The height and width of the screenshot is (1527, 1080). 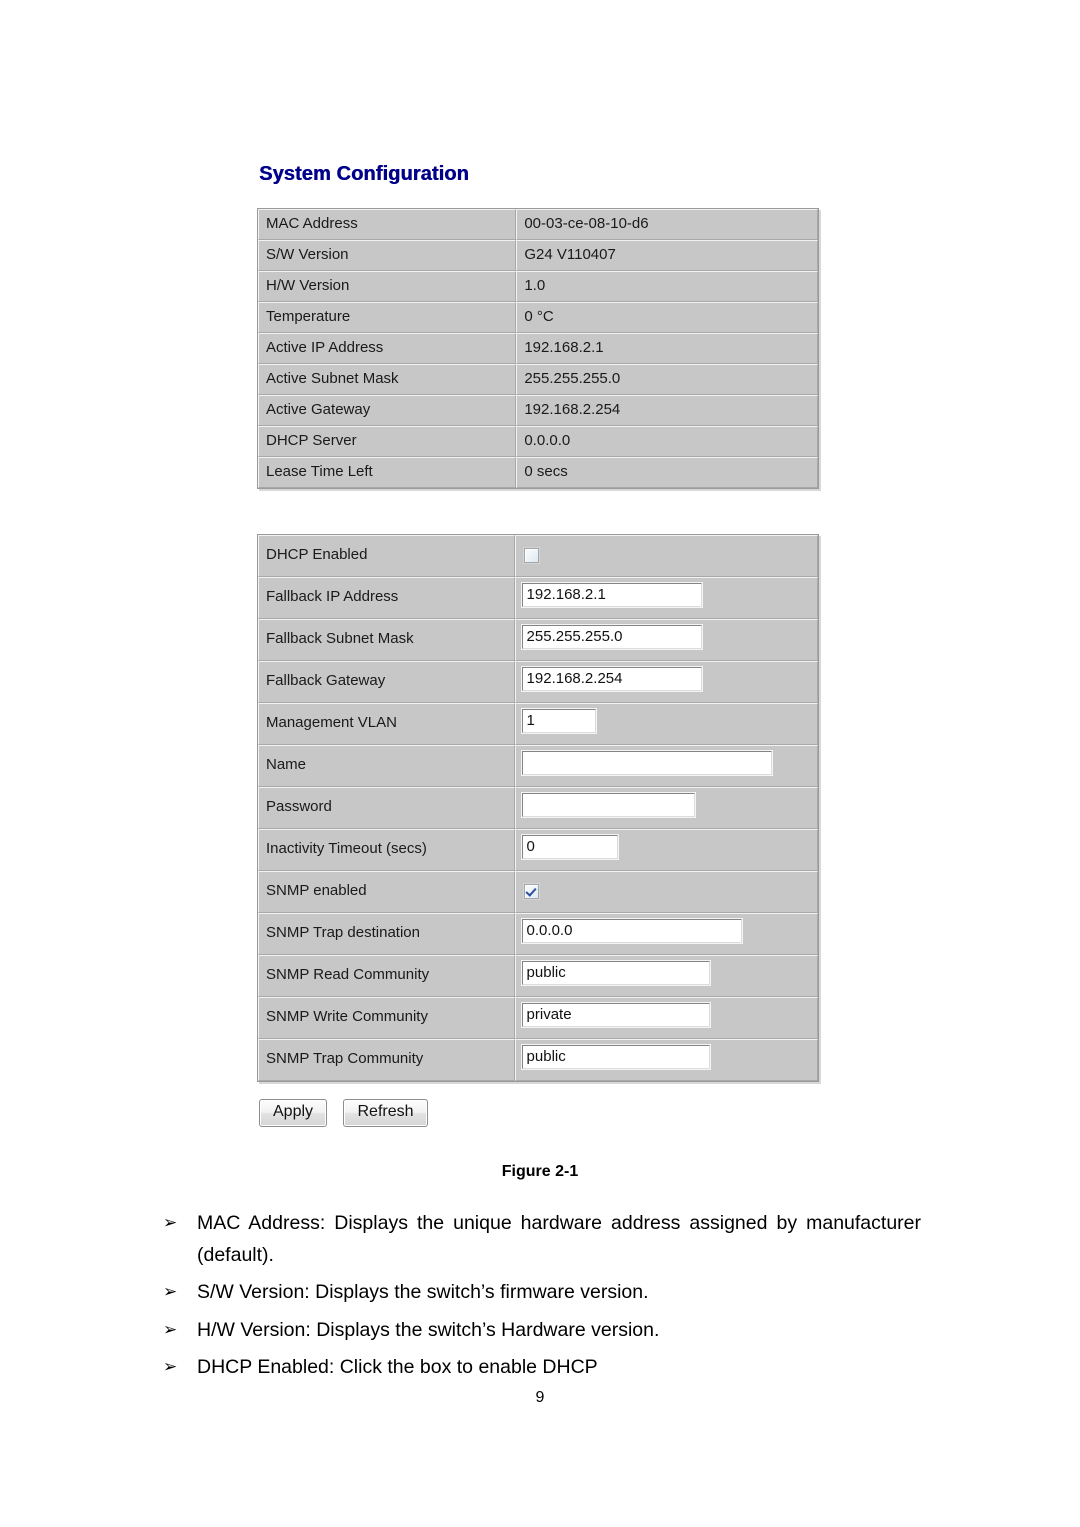 I want to click on row-label: Active Subnet Mask, so click(x=387, y=379).